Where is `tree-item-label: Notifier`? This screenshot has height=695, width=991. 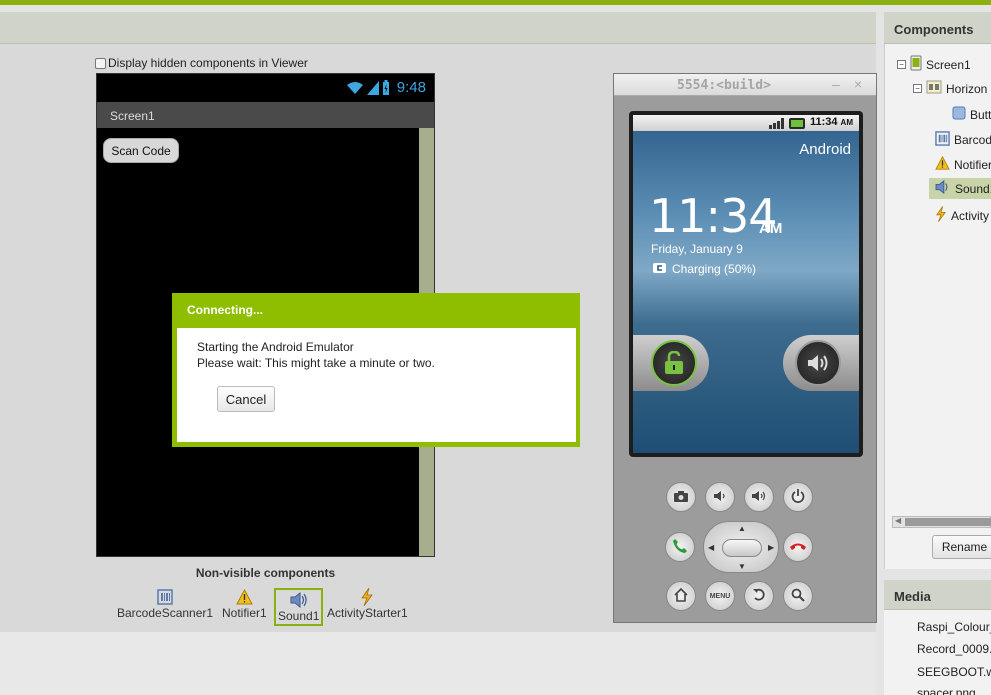
tree-item-label: Notifier is located at coordinates (972, 164).